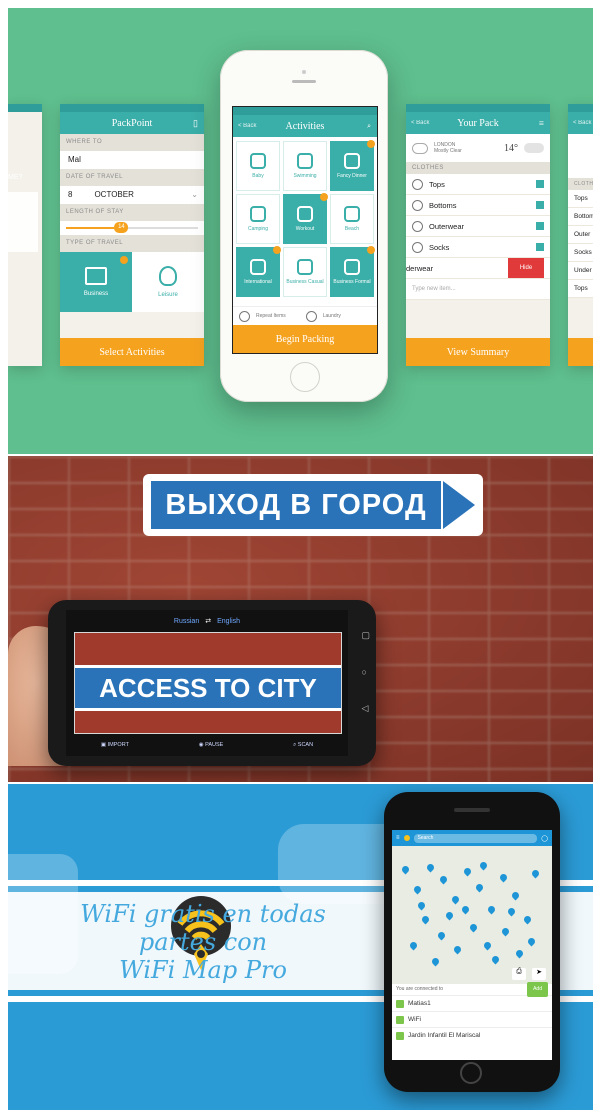  What do you see at coordinates (121, 227) in the screenshot?
I see `slider-handle: 14` at bounding box center [121, 227].